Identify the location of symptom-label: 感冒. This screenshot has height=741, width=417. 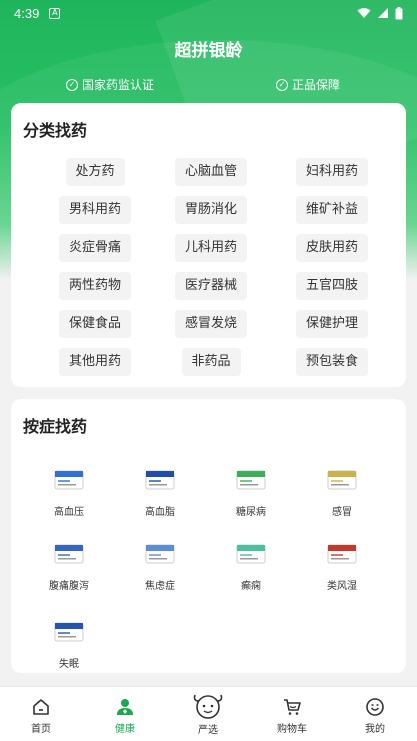
(342, 512).